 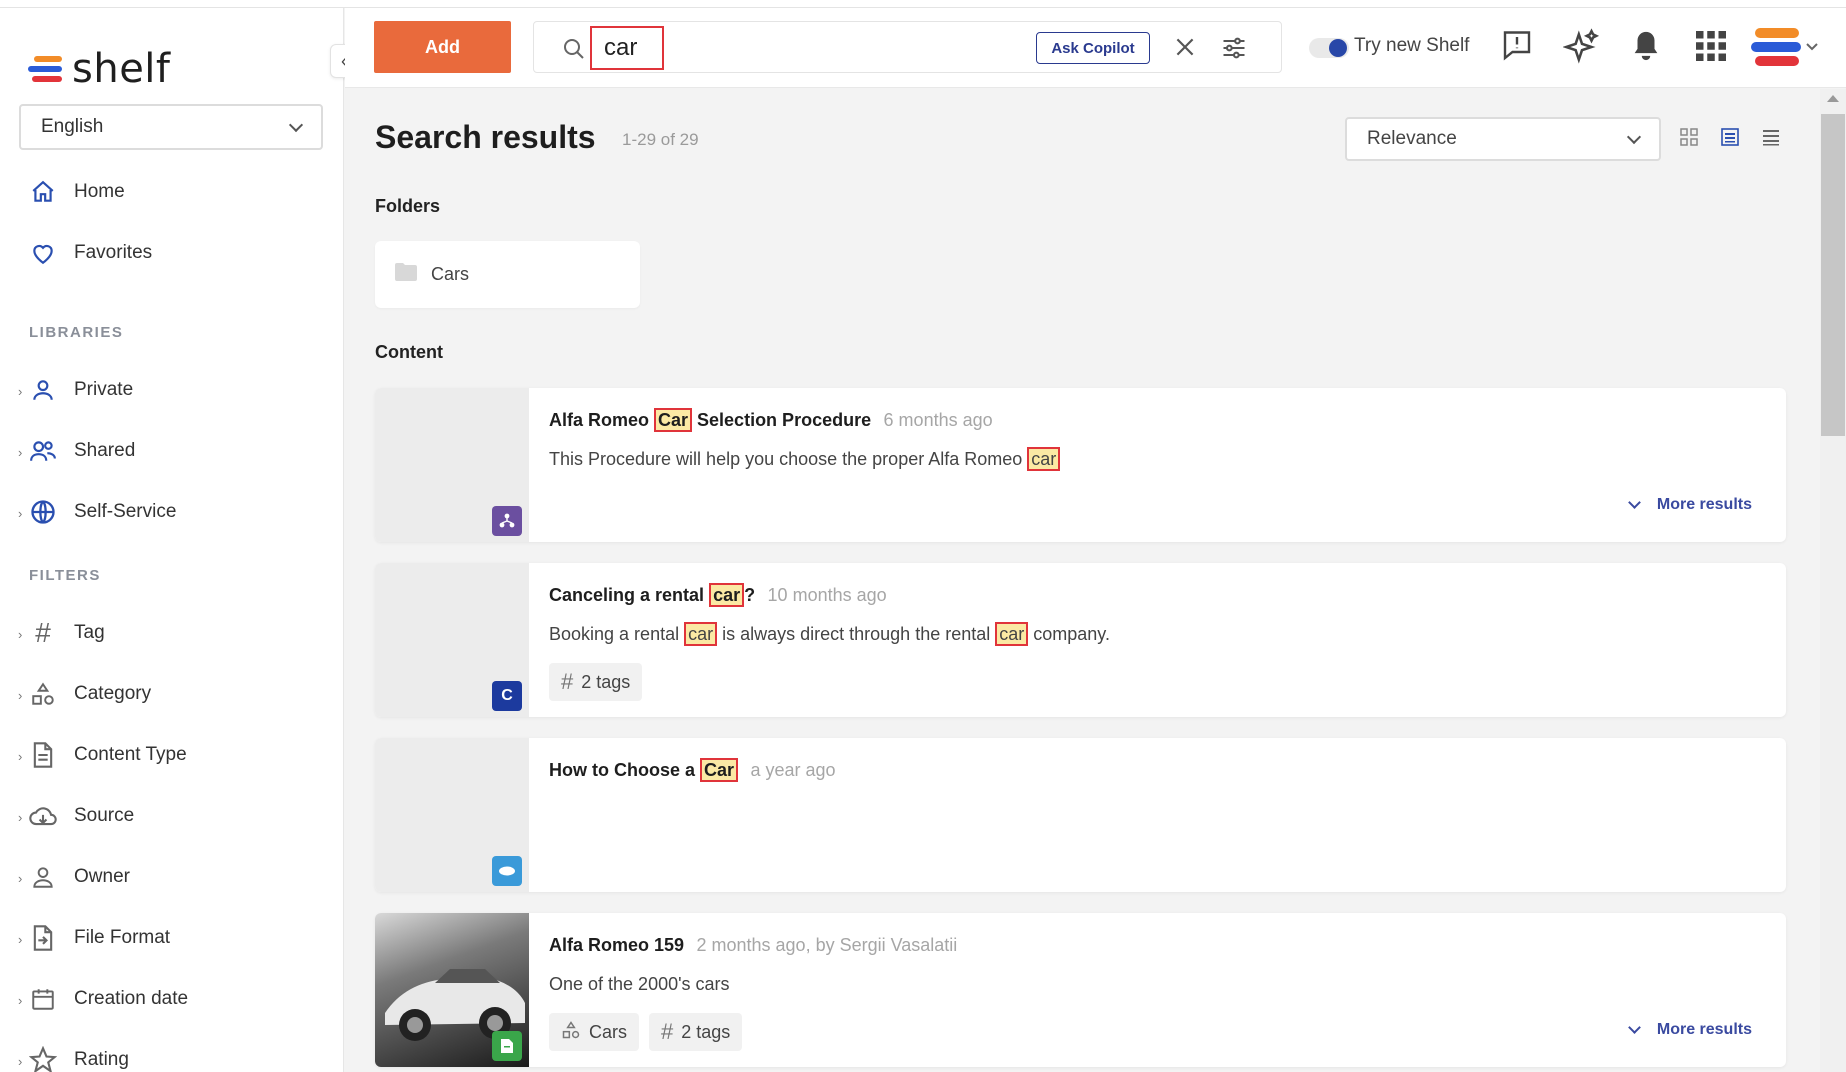 What do you see at coordinates (507, 696) in the screenshot?
I see `c-logo-icon: C` at bounding box center [507, 696].